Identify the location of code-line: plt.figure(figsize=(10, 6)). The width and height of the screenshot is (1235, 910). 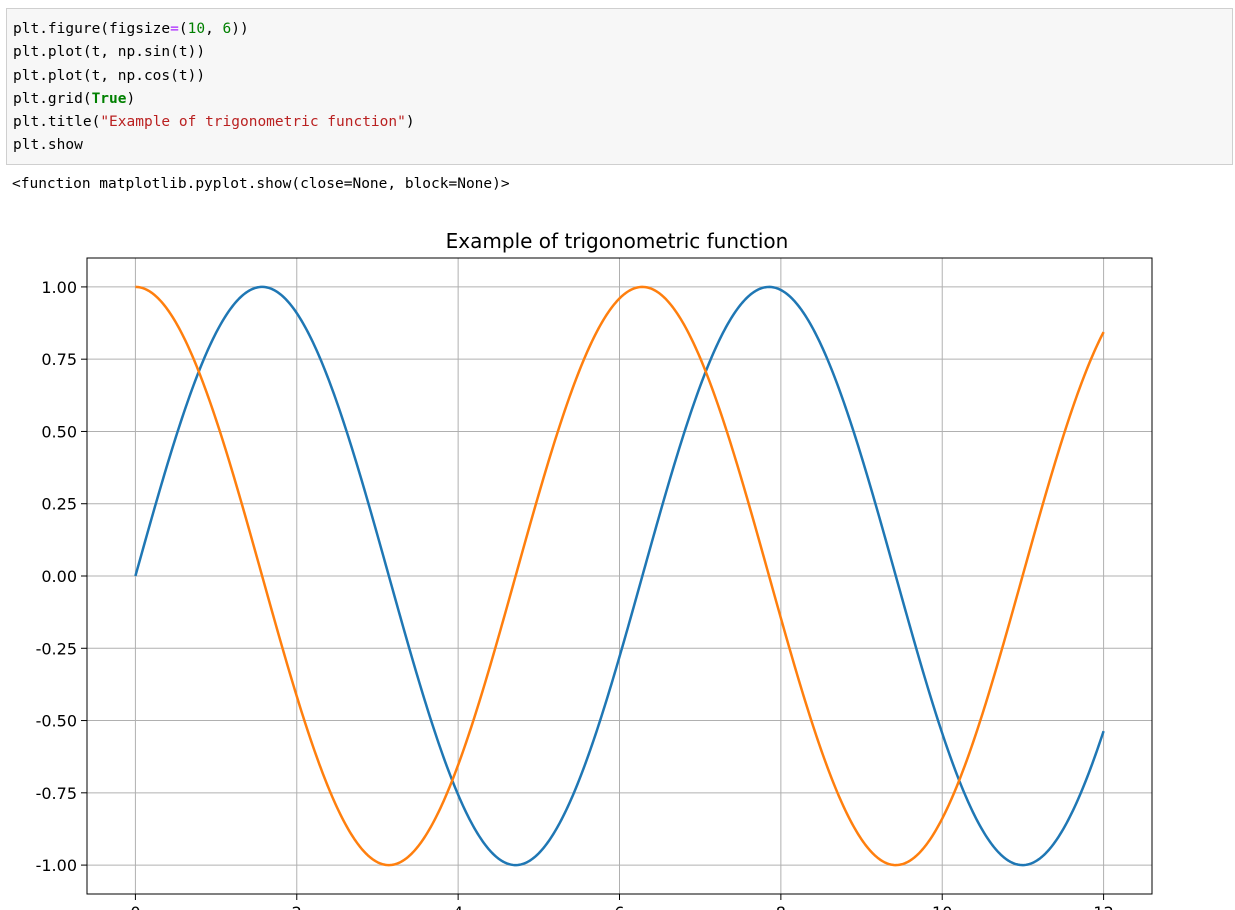
(622, 29).